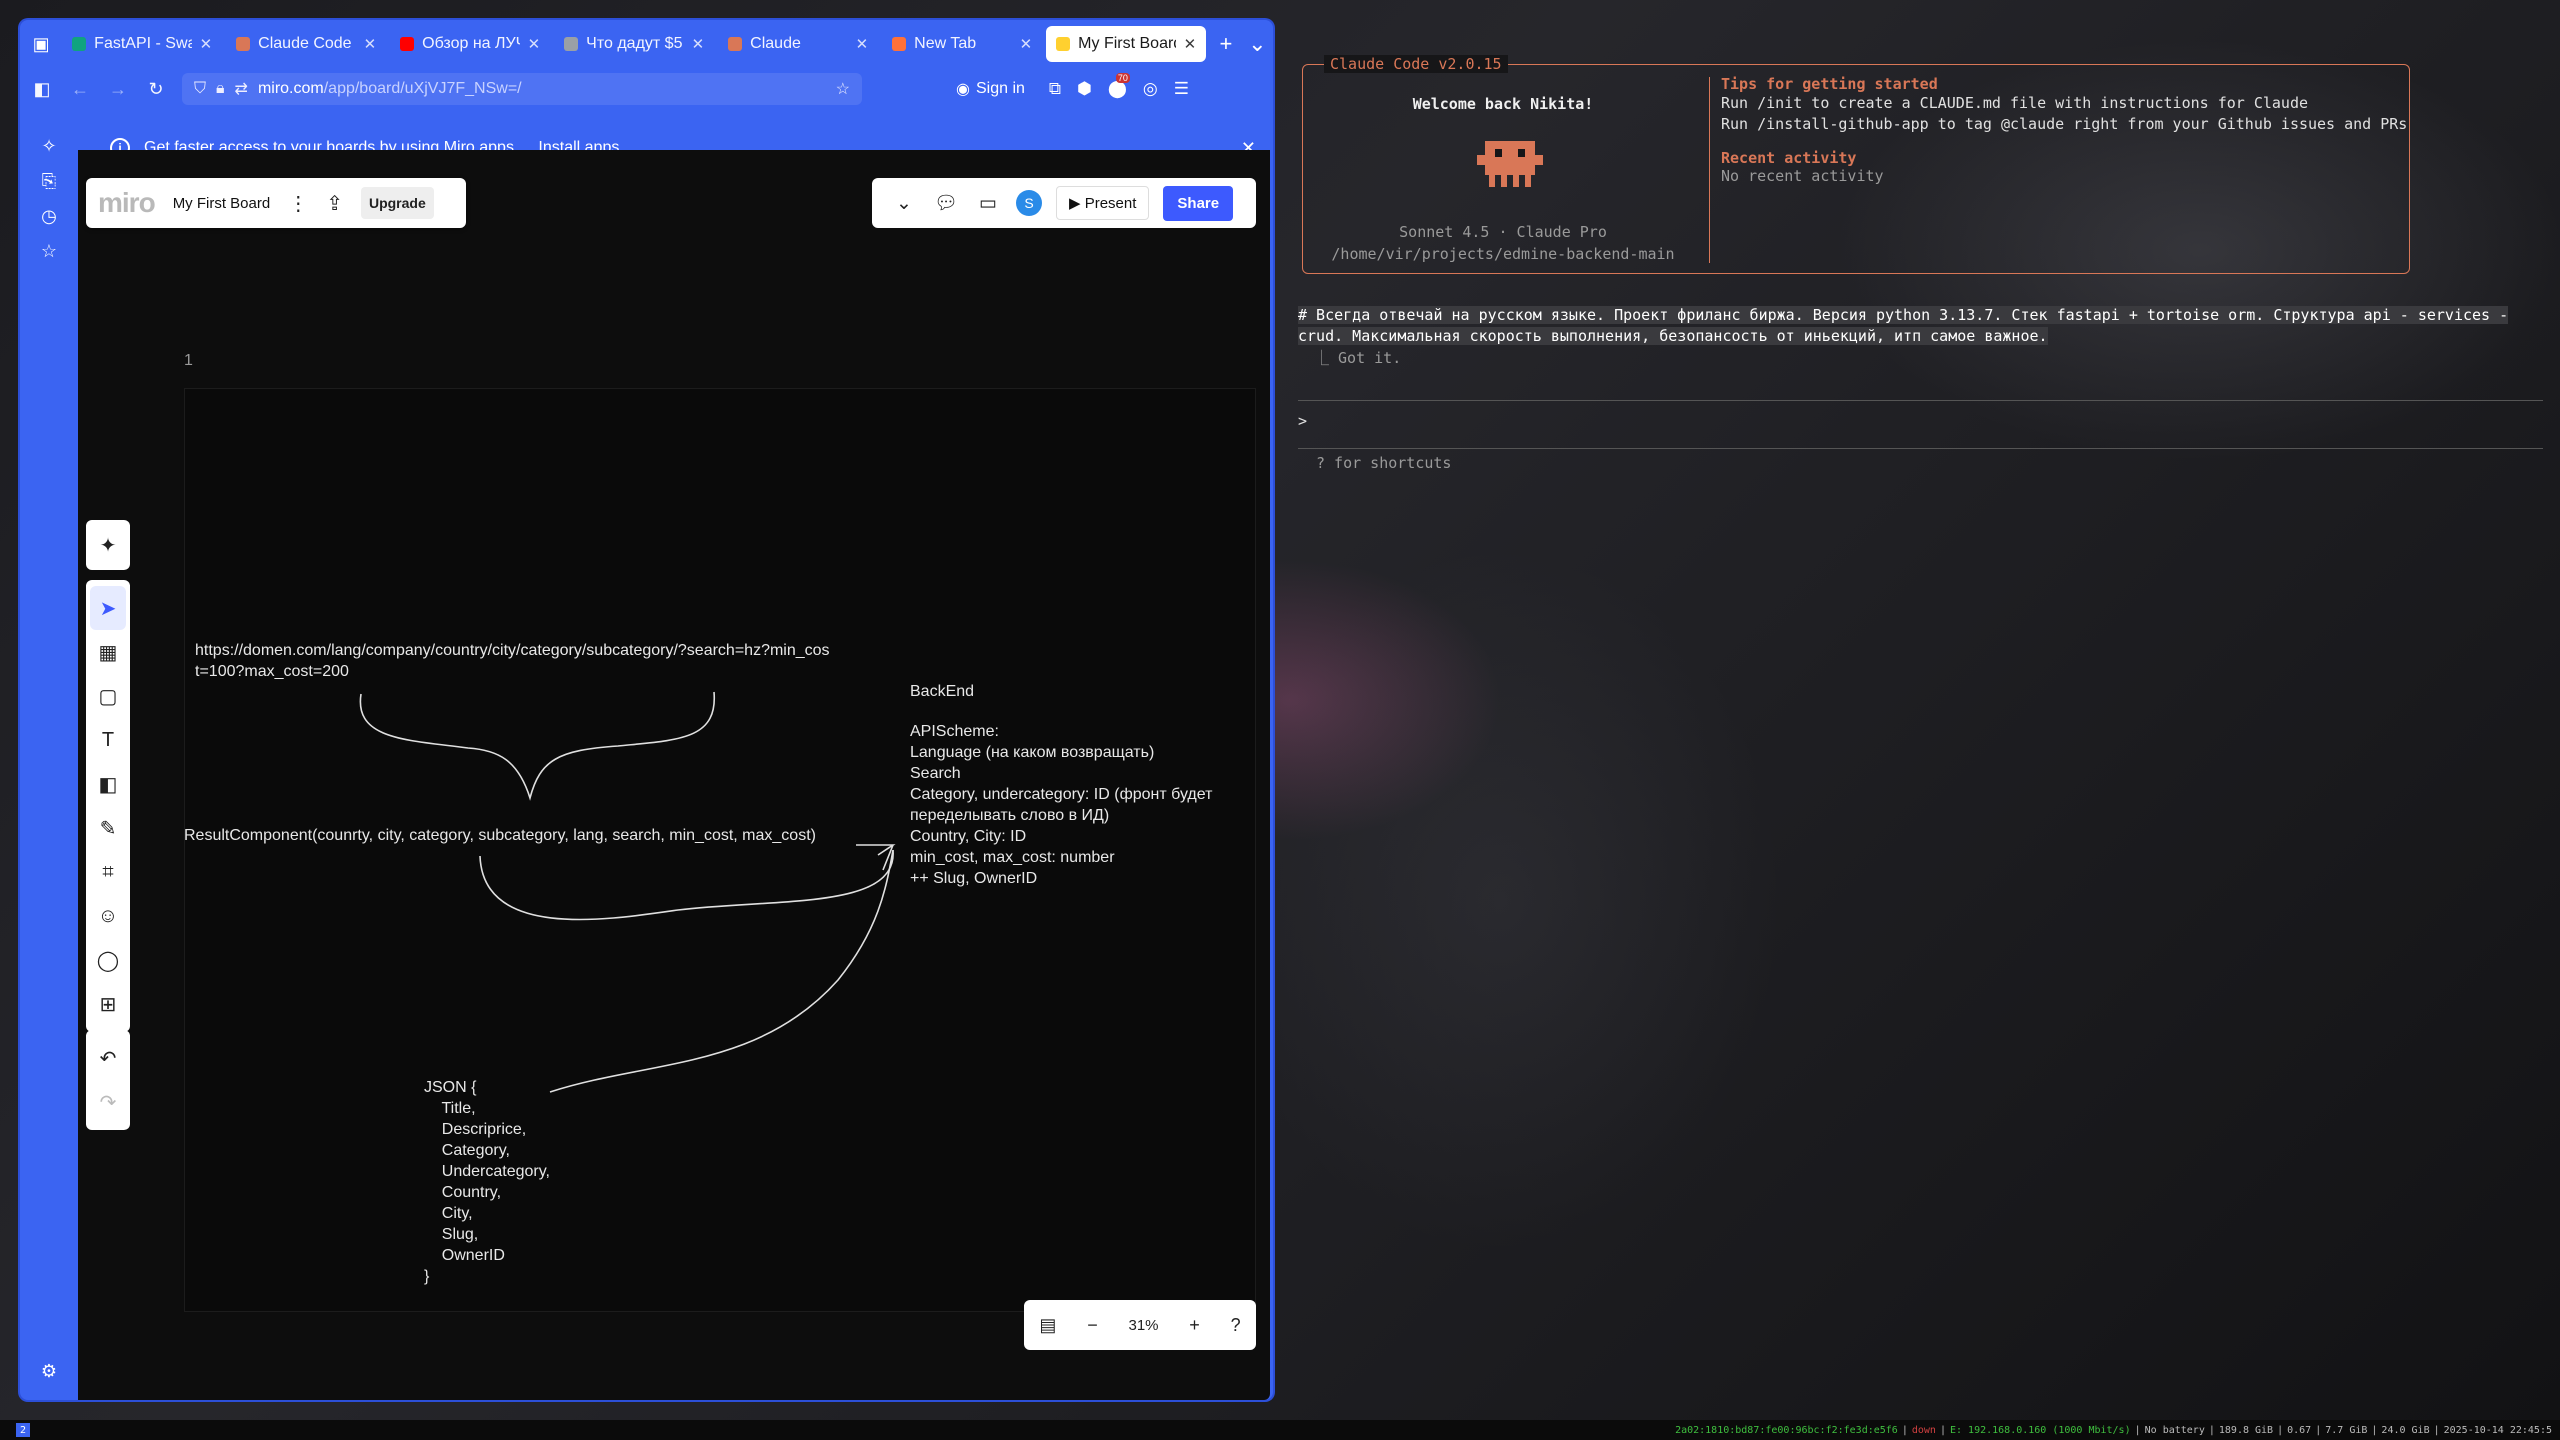 The height and width of the screenshot is (1440, 2560). What do you see at coordinates (222, 203) in the screenshot?
I see `board-title: My First Board` at bounding box center [222, 203].